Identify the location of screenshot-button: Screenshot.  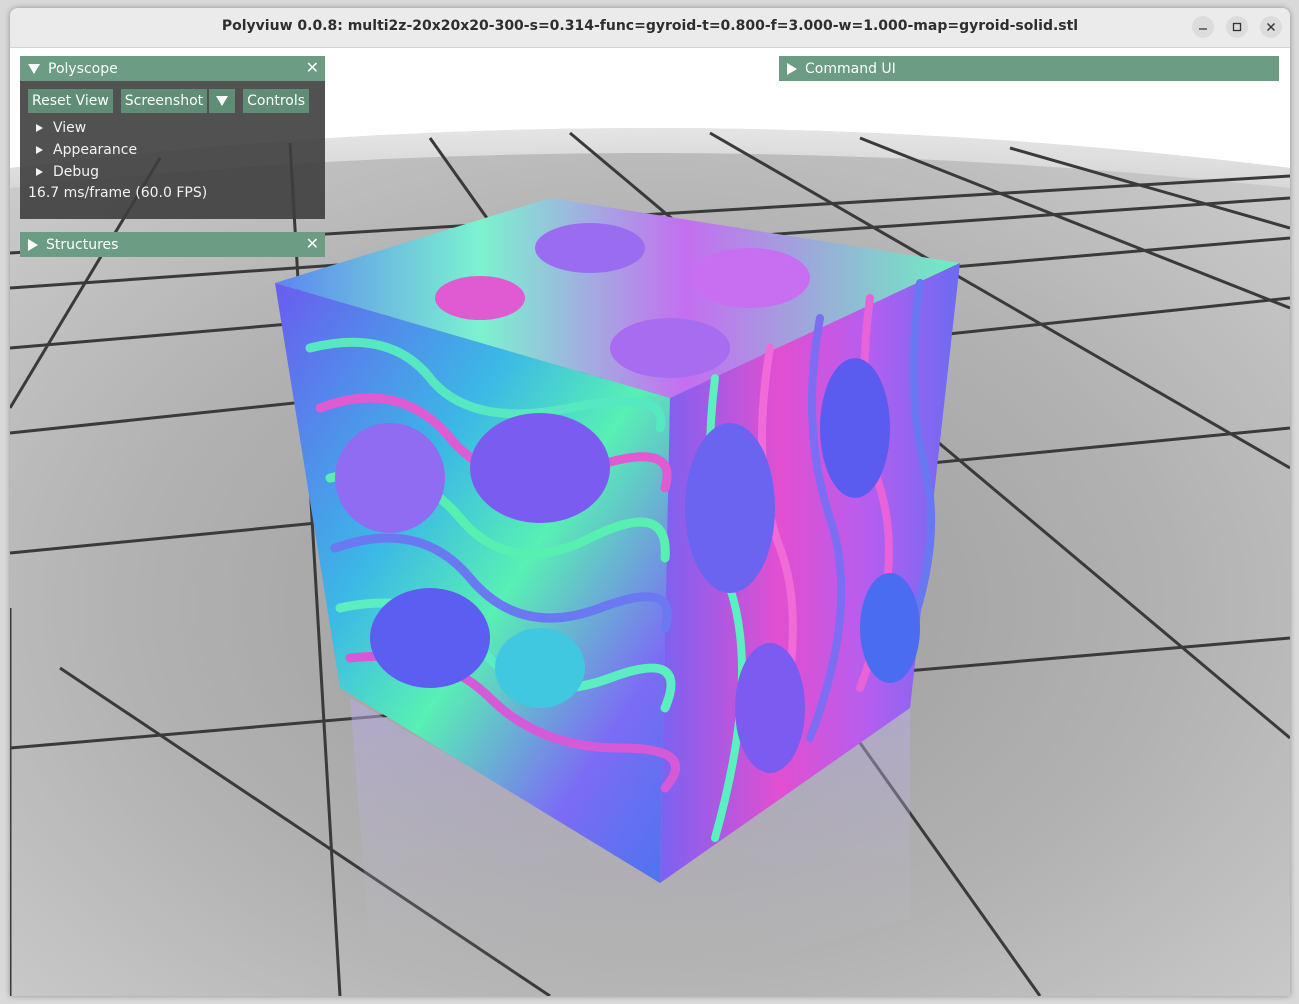
(164, 101).